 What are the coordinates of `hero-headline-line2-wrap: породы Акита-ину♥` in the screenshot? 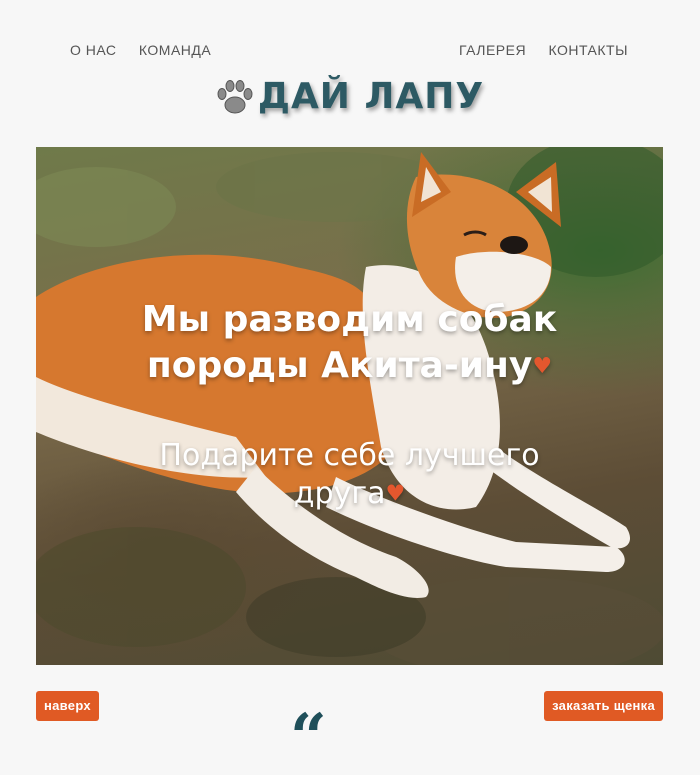 It's located at (349, 366).